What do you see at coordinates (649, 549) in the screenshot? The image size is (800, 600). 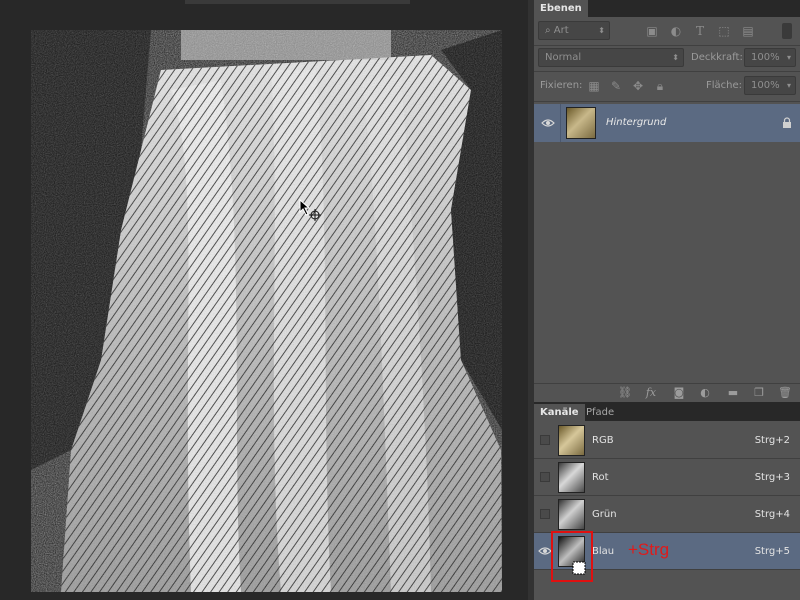 I see `annotation-text: +Strg` at bounding box center [649, 549].